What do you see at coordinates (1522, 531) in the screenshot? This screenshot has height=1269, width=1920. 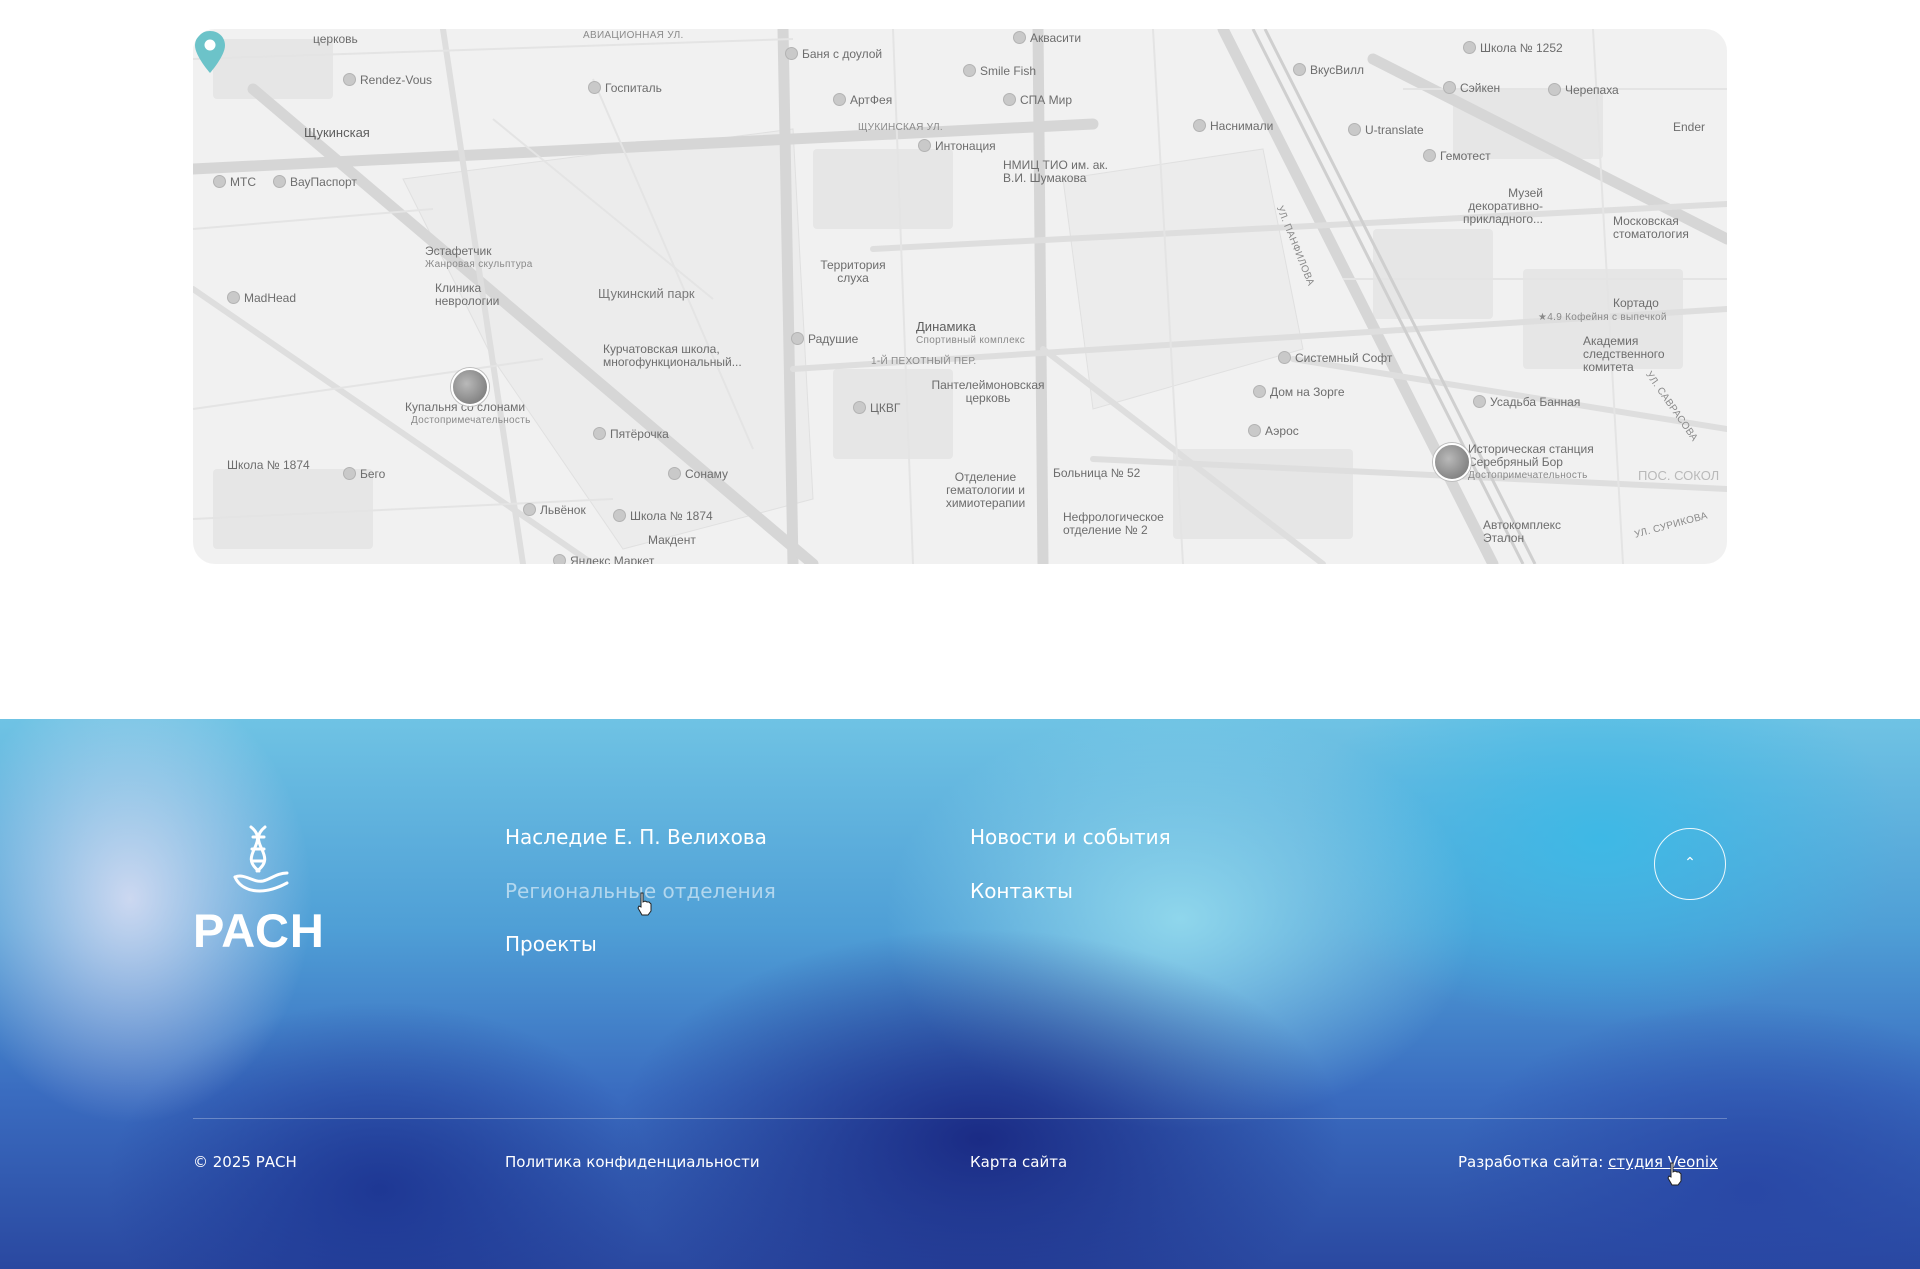 I see `map-label: Автокомплекс Эталон` at bounding box center [1522, 531].